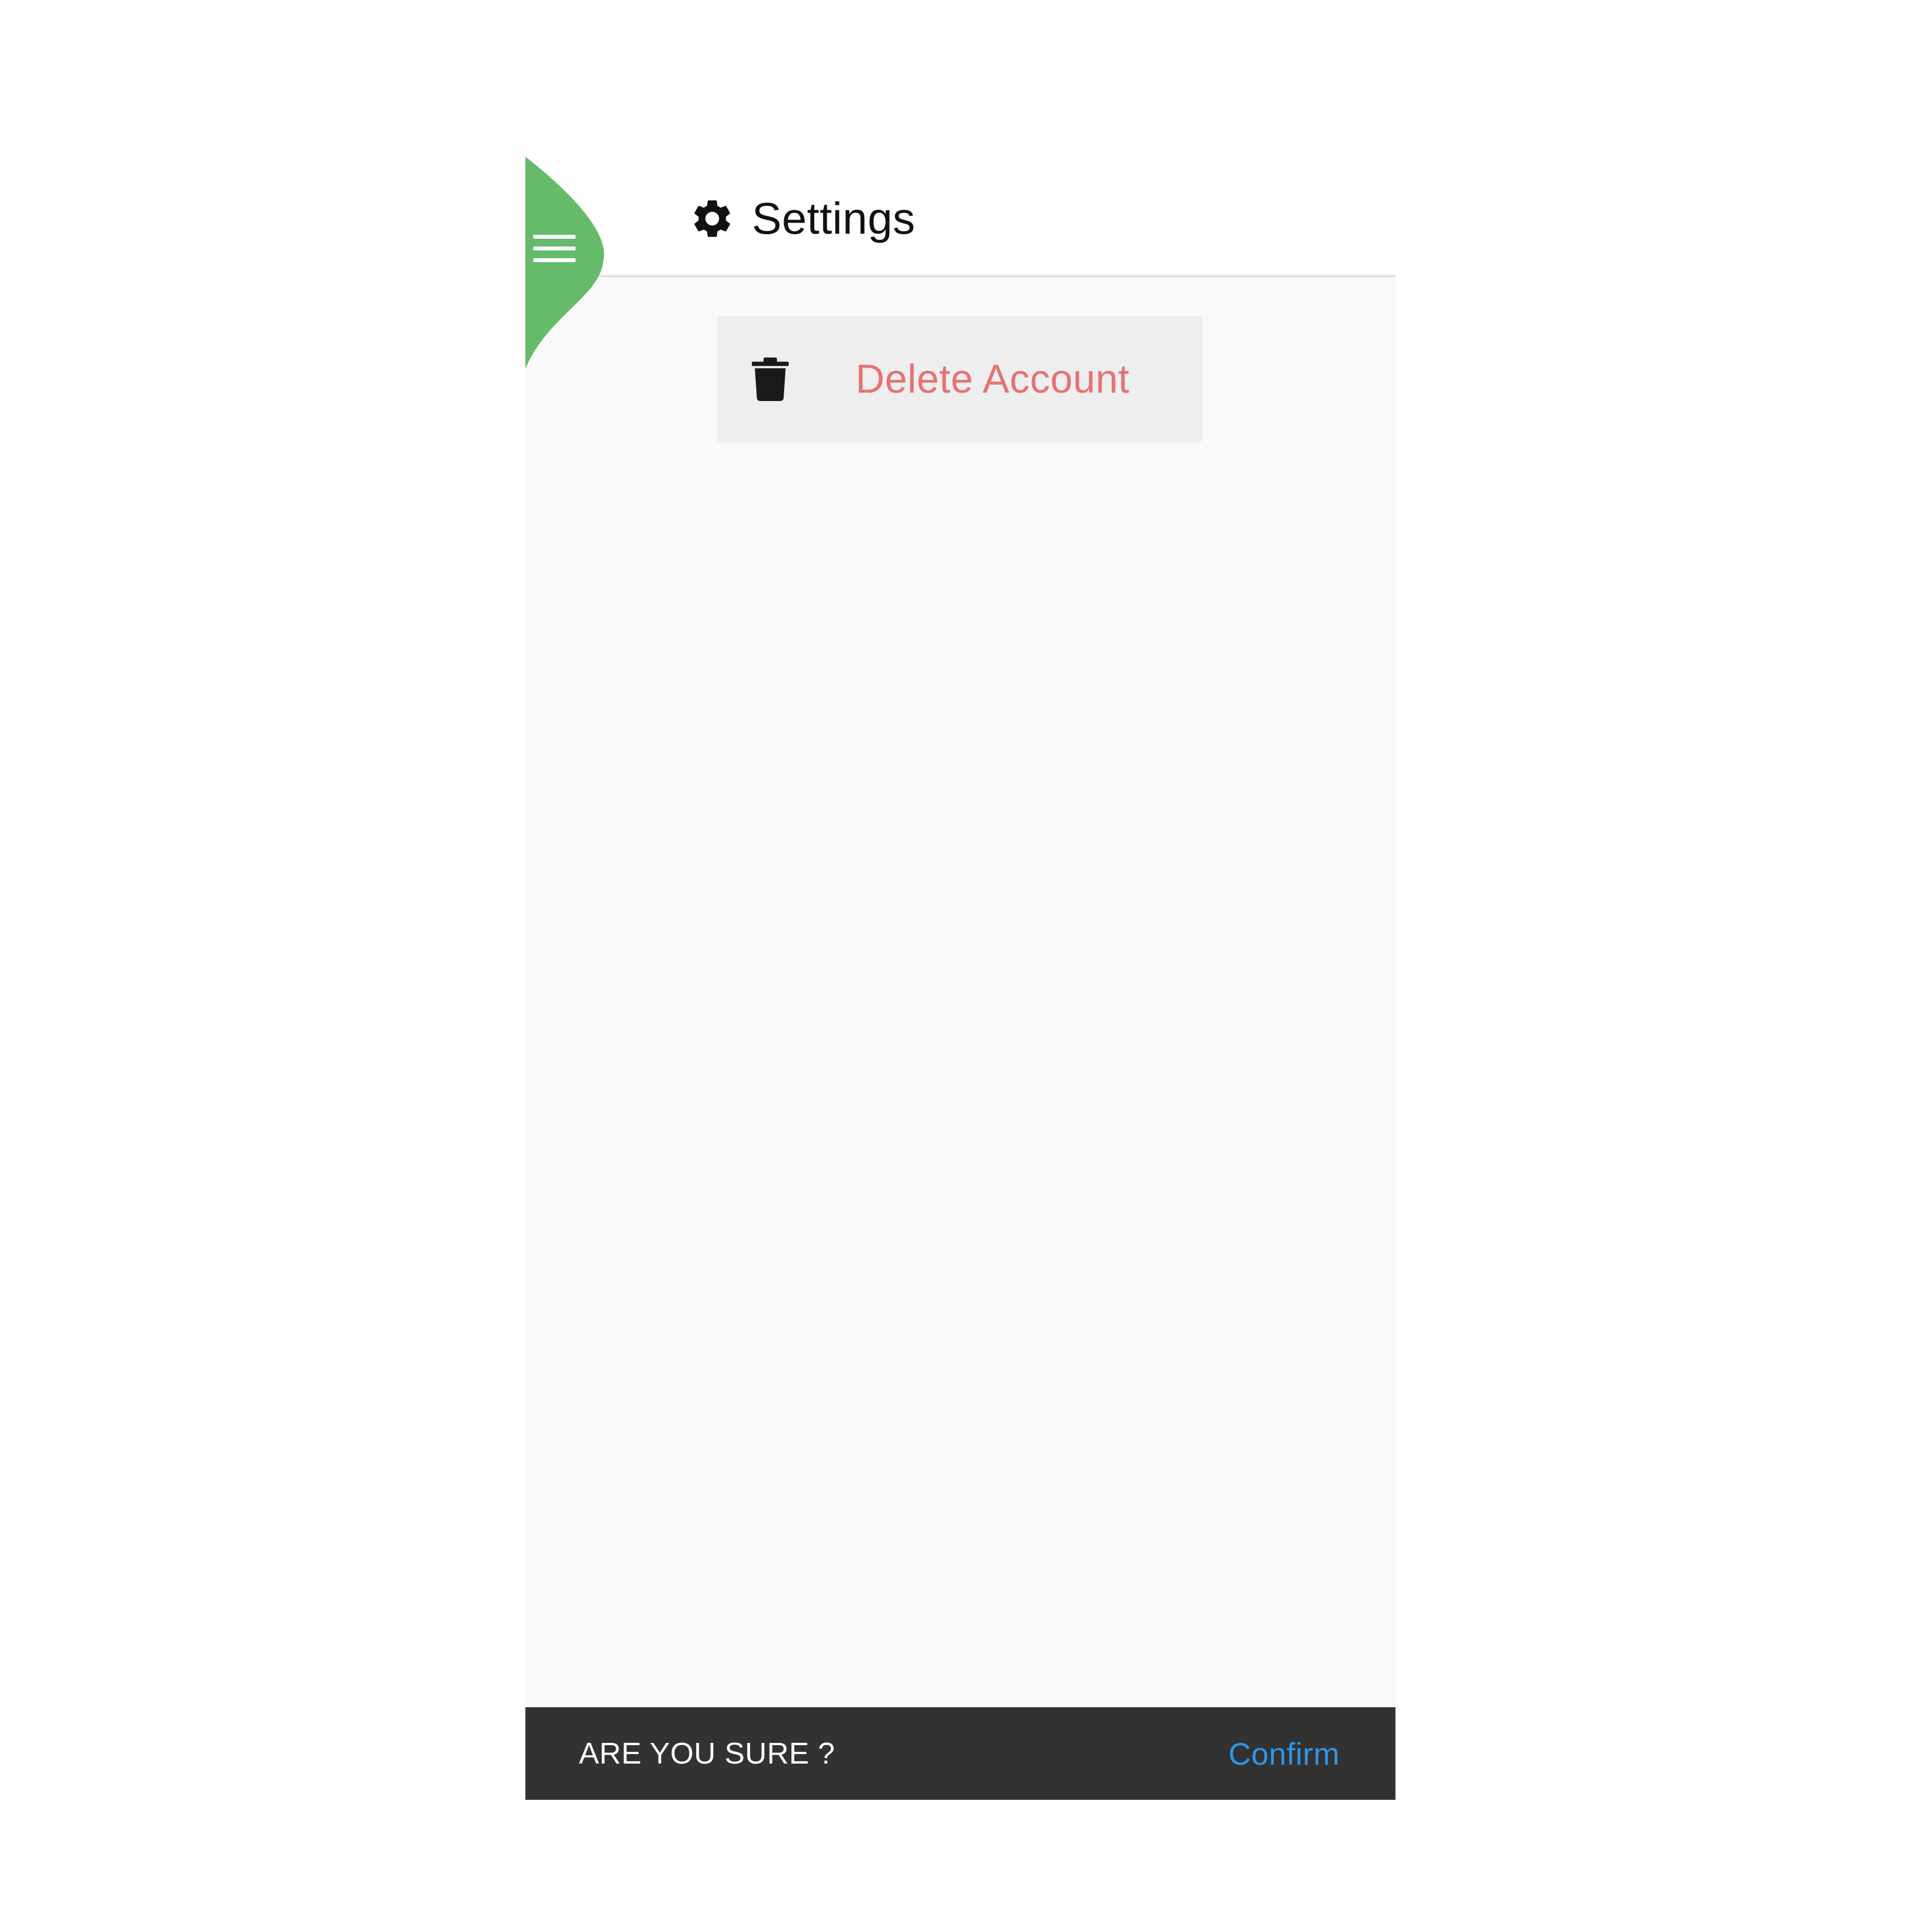 The width and height of the screenshot is (1932, 1932). What do you see at coordinates (1284, 1754) in the screenshot?
I see `confirm-button: Confirm` at bounding box center [1284, 1754].